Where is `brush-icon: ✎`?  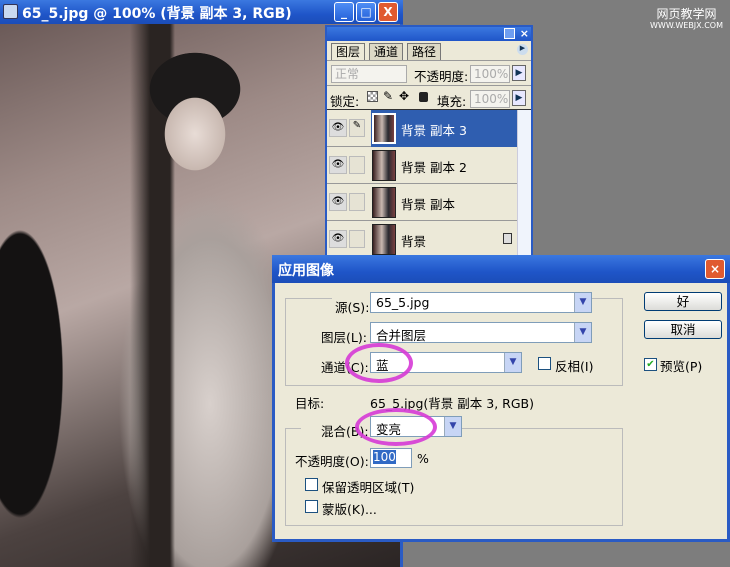
brush-icon: ✎ is located at coordinates (357, 128).